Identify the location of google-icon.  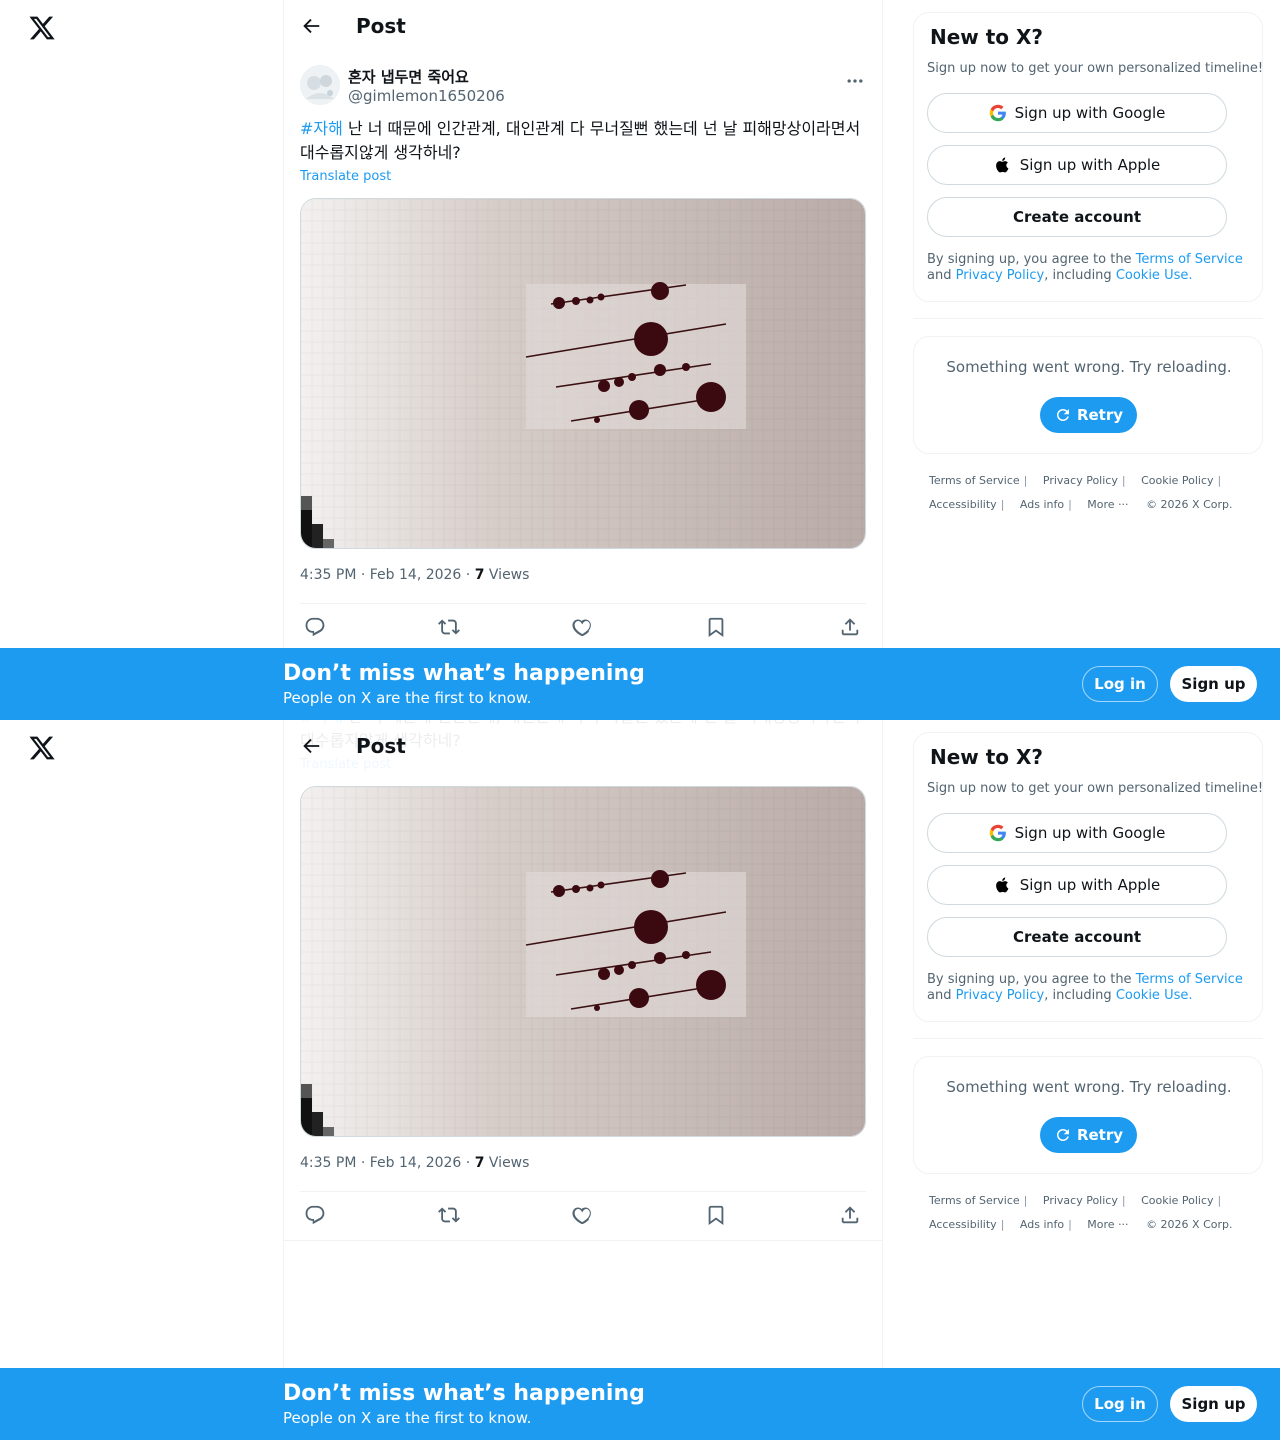
(997, 113).